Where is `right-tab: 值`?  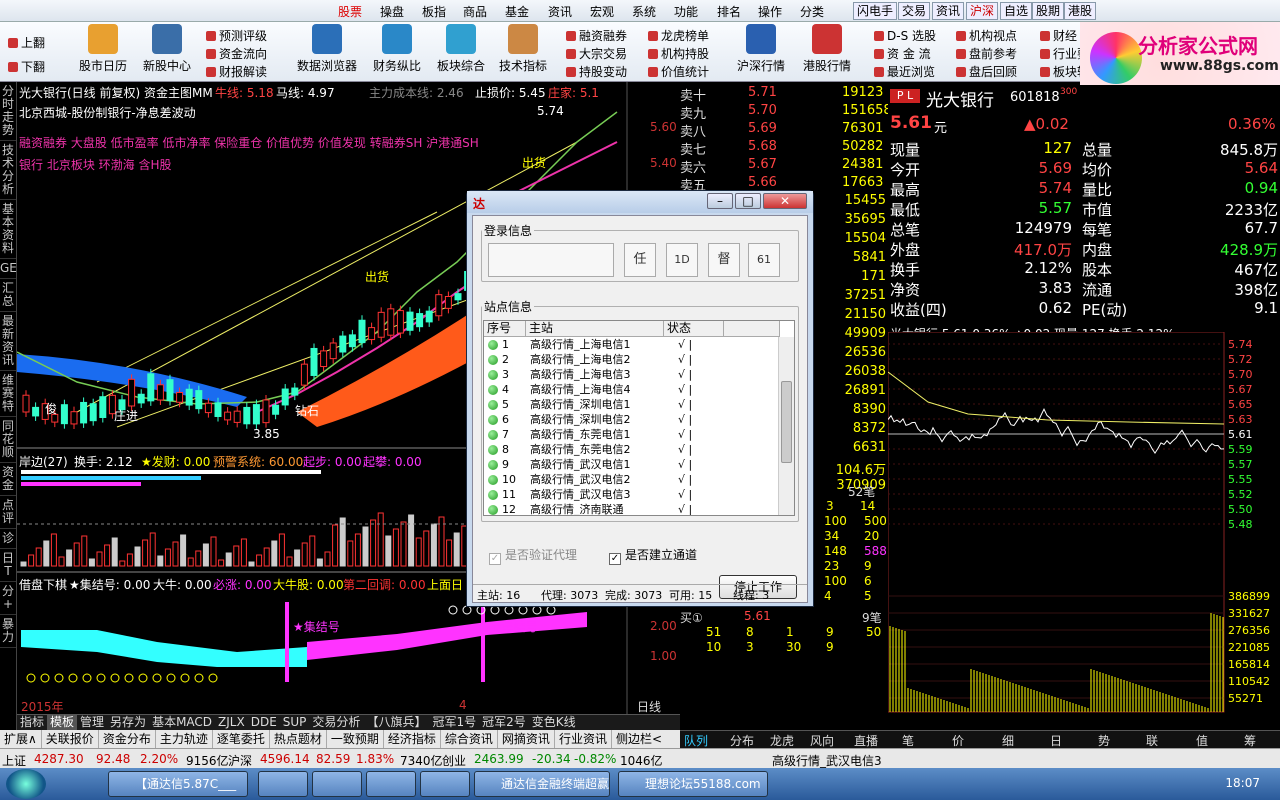
right-tab: 值 is located at coordinates (1202, 740).